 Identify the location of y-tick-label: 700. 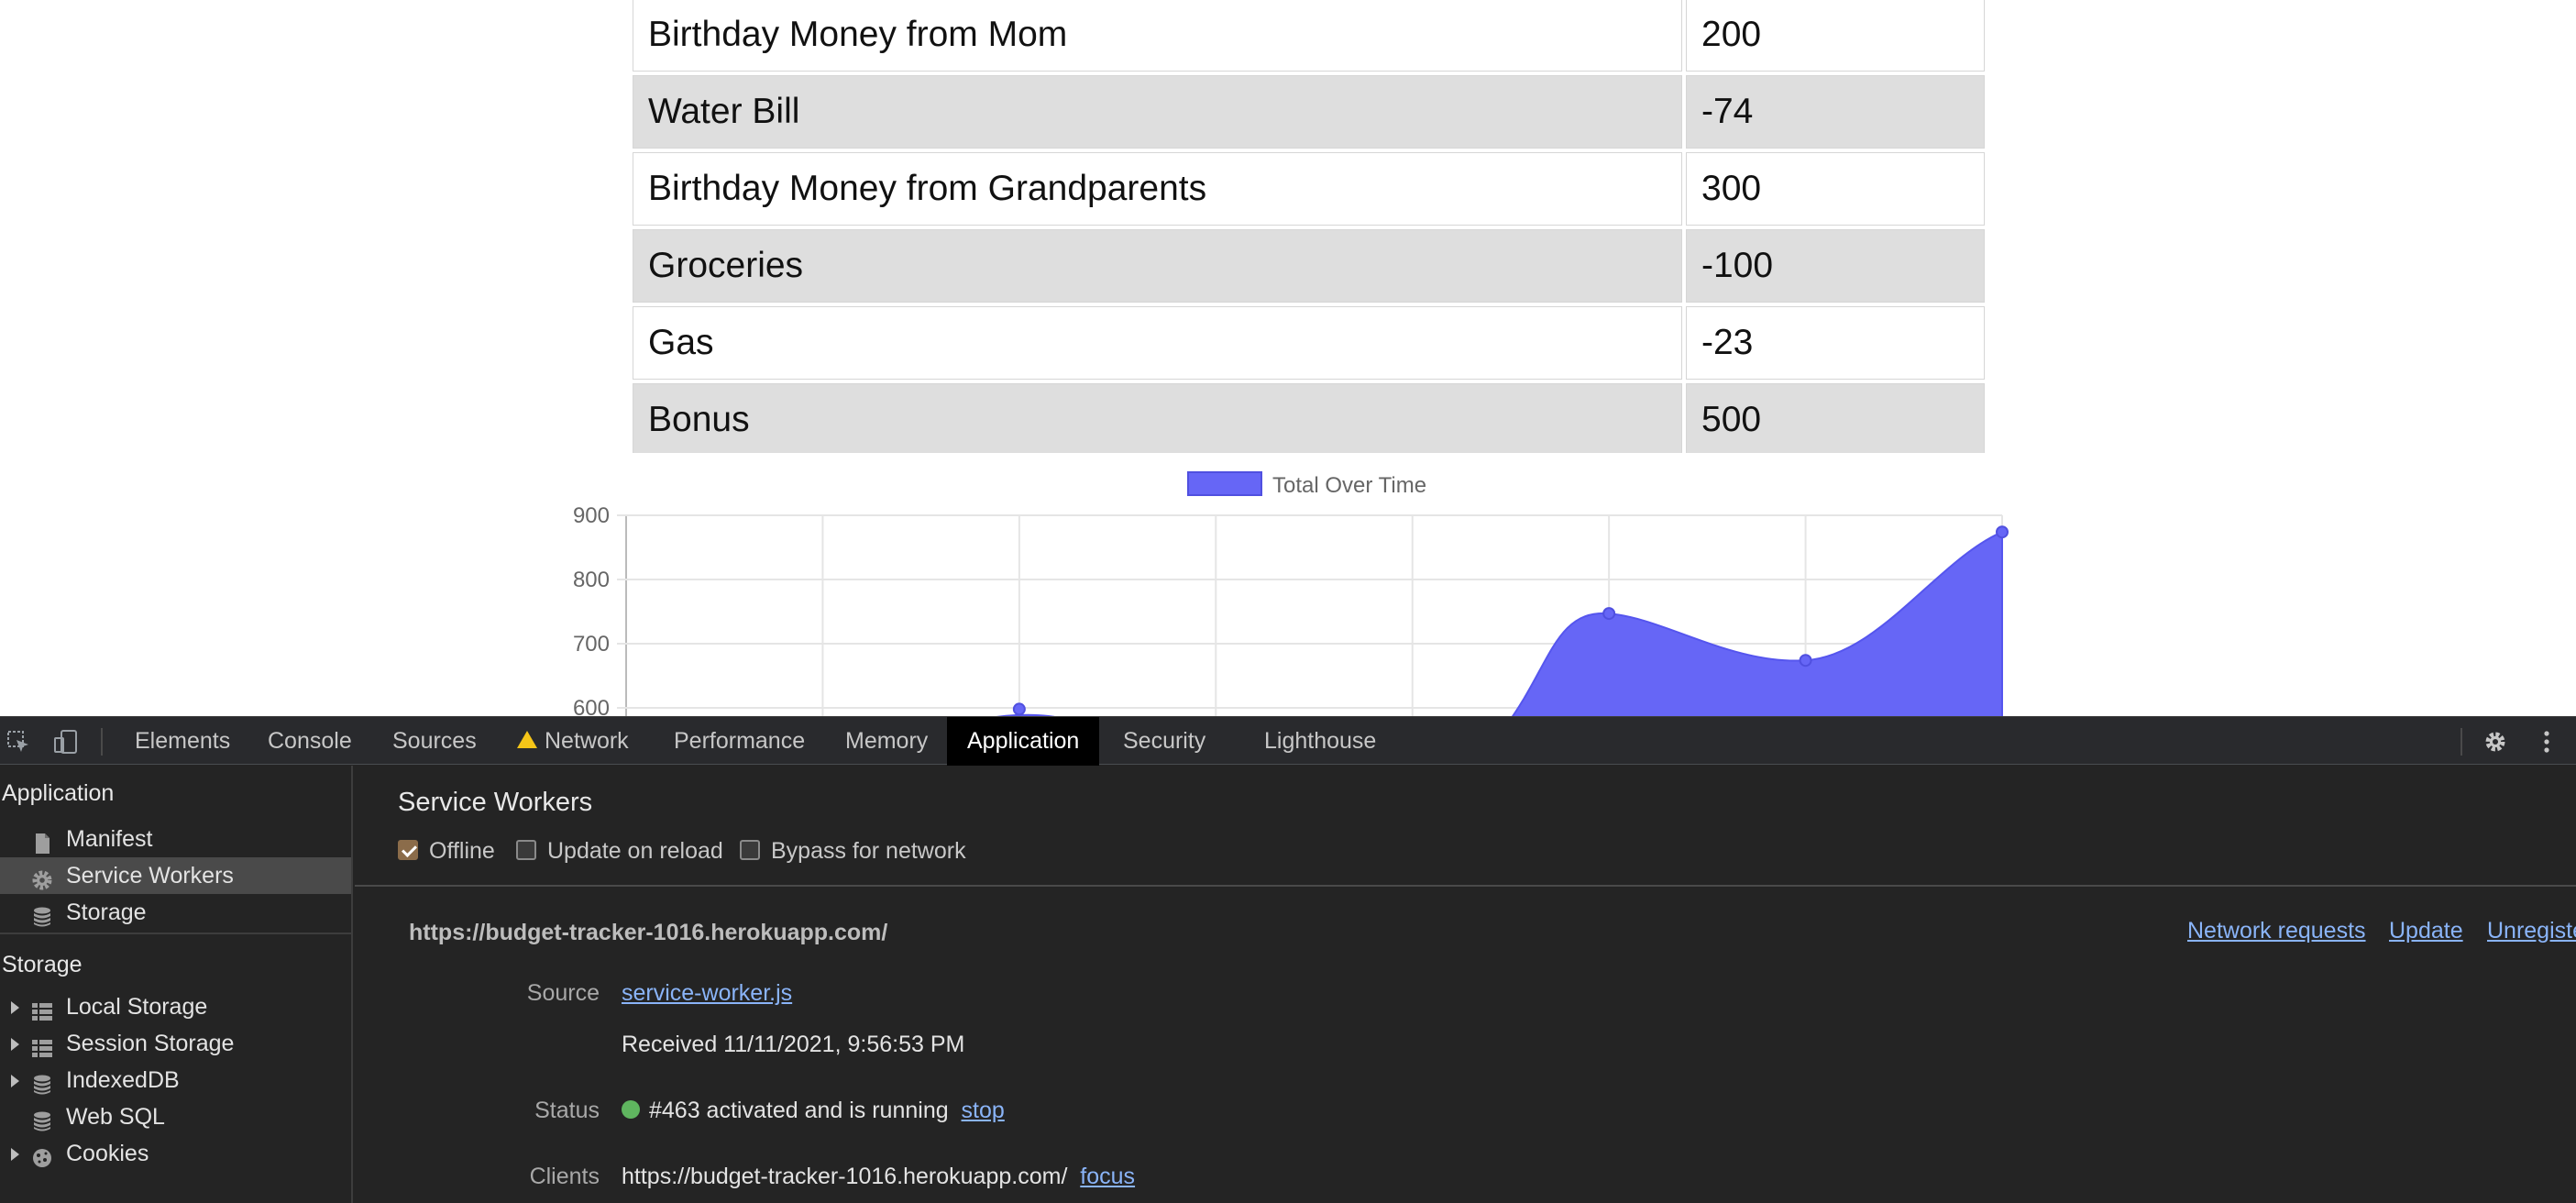
(591, 645).